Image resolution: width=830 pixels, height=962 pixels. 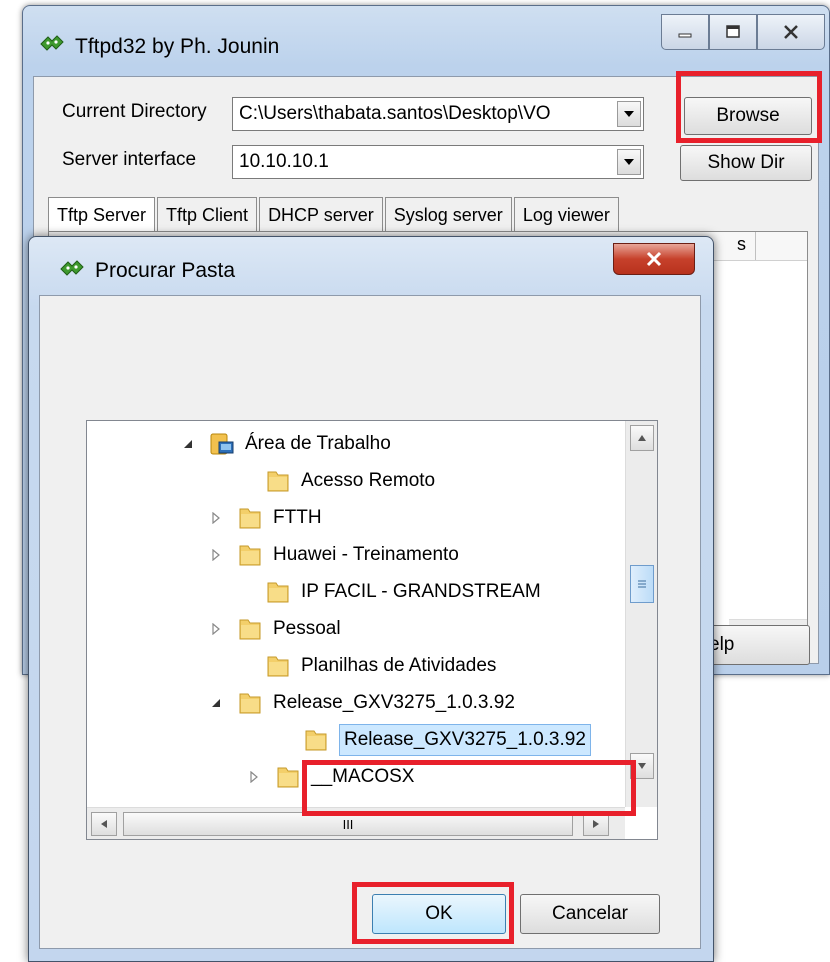 I want to click on maximize-icon, so click(x=733, y=31).